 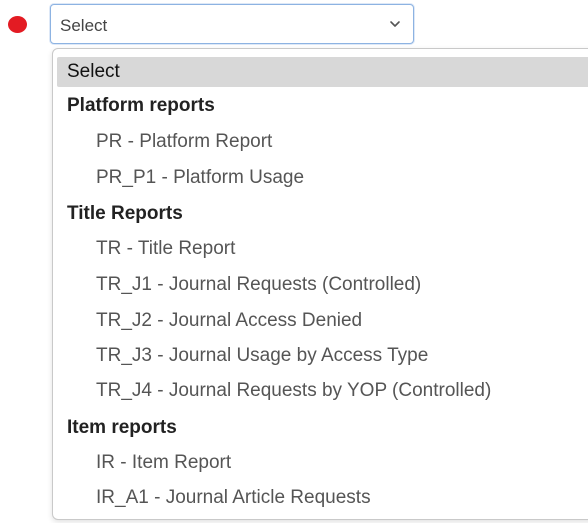 What do you see at coordinates (122, 427) in the screenshot?
I see `group-item-reports: Item reports` at bounding box center [122, 427].